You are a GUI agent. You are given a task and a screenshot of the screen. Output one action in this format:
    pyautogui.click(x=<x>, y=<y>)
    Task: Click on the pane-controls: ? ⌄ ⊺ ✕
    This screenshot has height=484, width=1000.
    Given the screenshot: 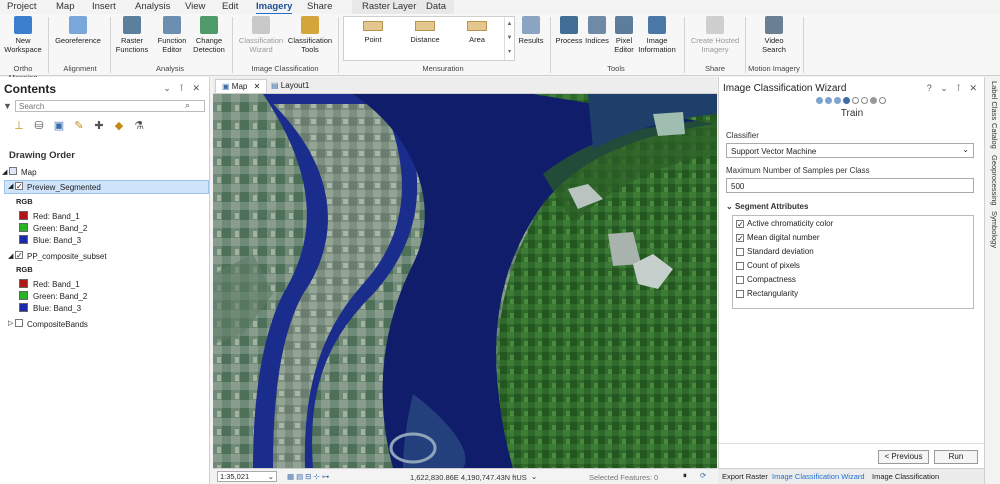 What is the action you would take?
    pyautogui.click(x=953, y=88)
    